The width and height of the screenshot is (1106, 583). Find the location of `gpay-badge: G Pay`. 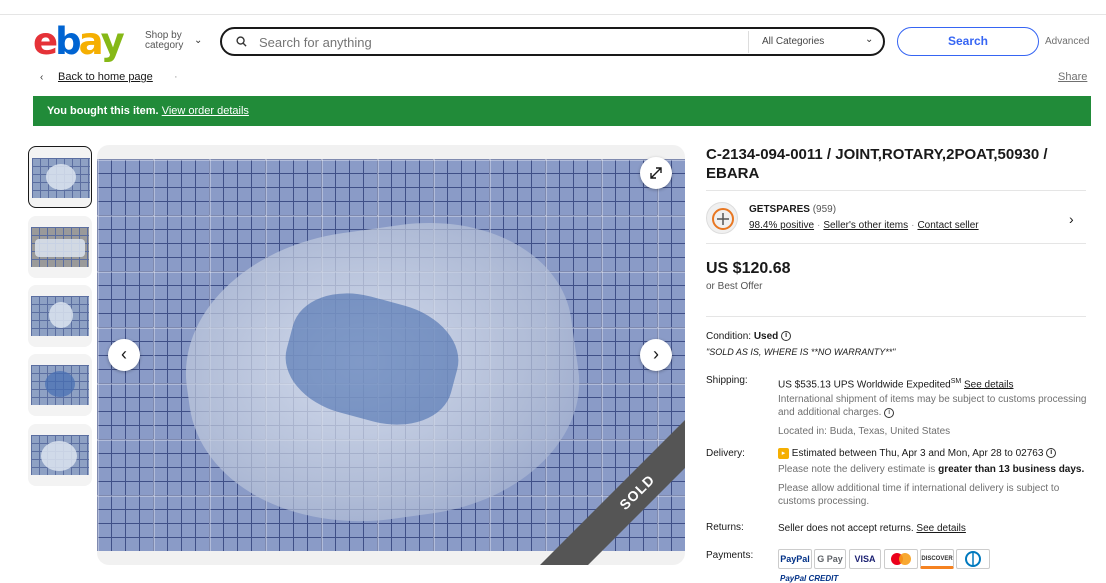

gpay-badge: G Pay is located at coordinates (830, 559).